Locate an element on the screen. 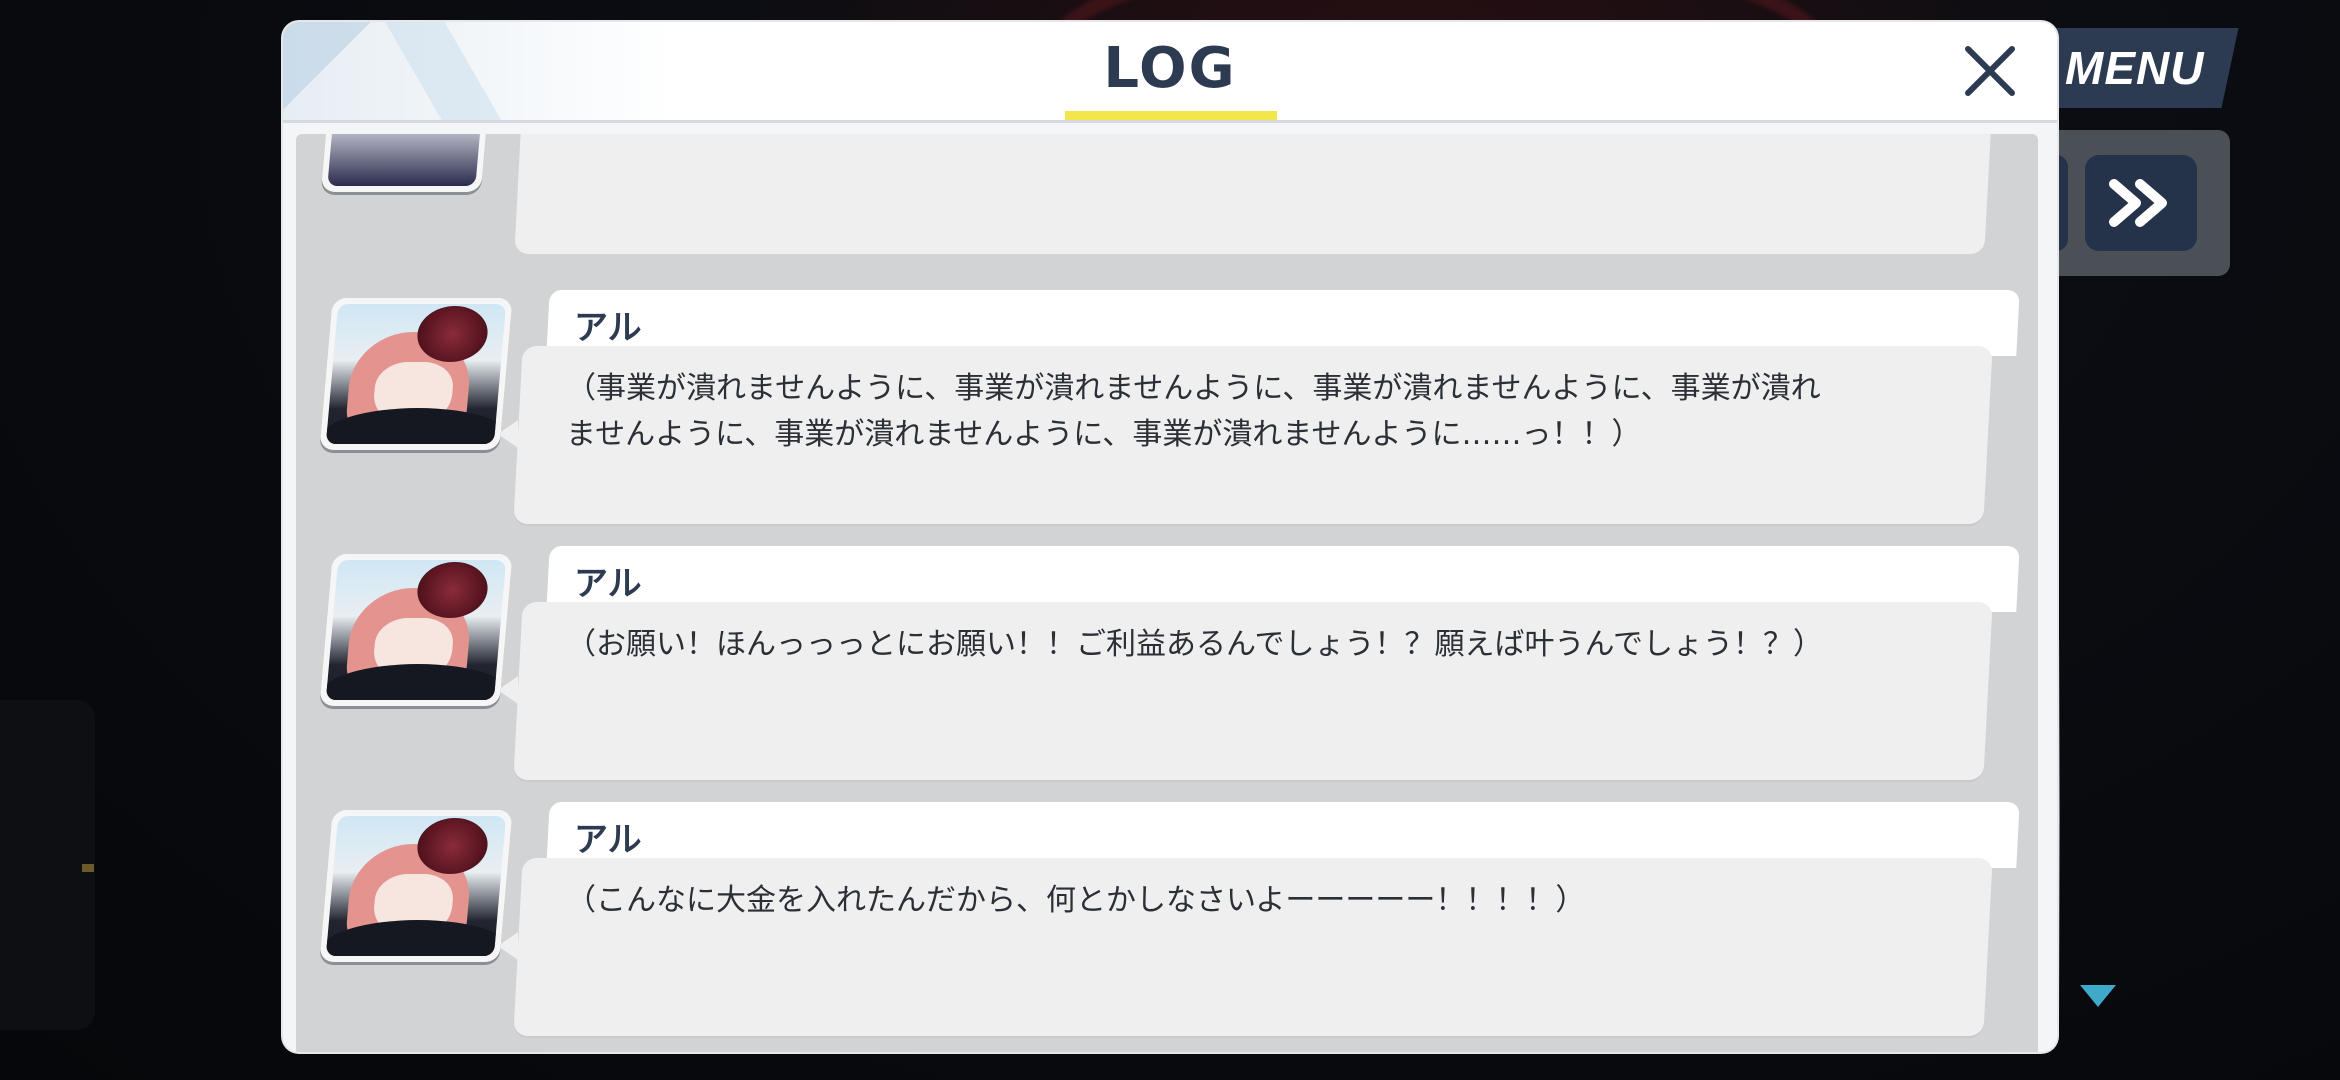 The image size is (2340, 1080). log-header: LOG is located at coordinates (1170, 72).